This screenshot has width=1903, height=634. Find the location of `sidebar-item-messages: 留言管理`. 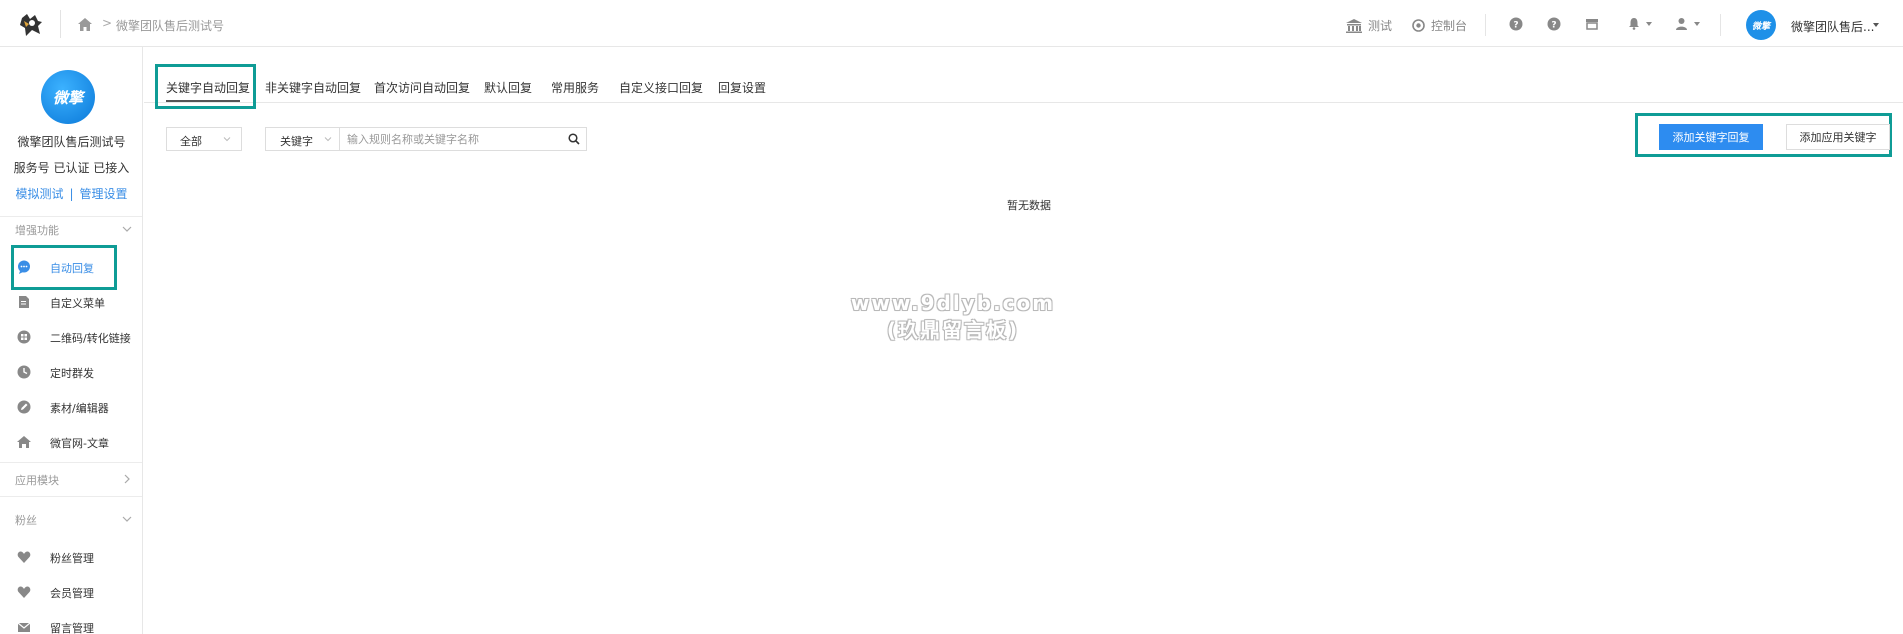

sidebar-item-messages: 留言管理 is located at coordinates (71, 623).